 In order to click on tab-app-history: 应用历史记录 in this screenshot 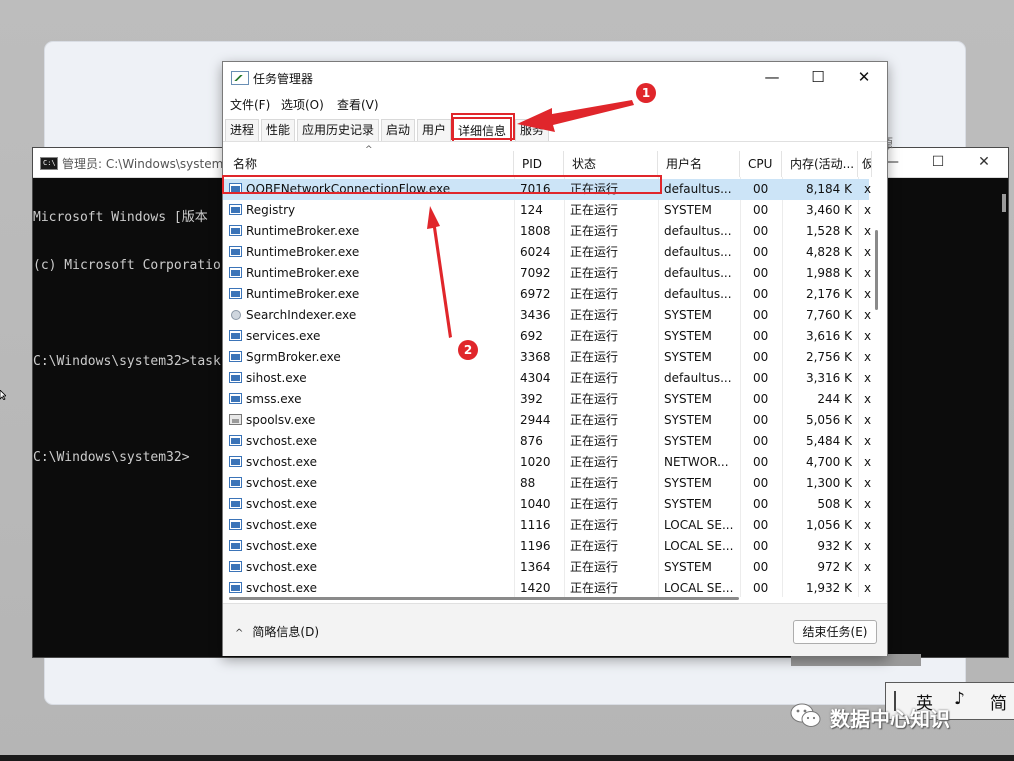, I will do `click(338, 130)`.